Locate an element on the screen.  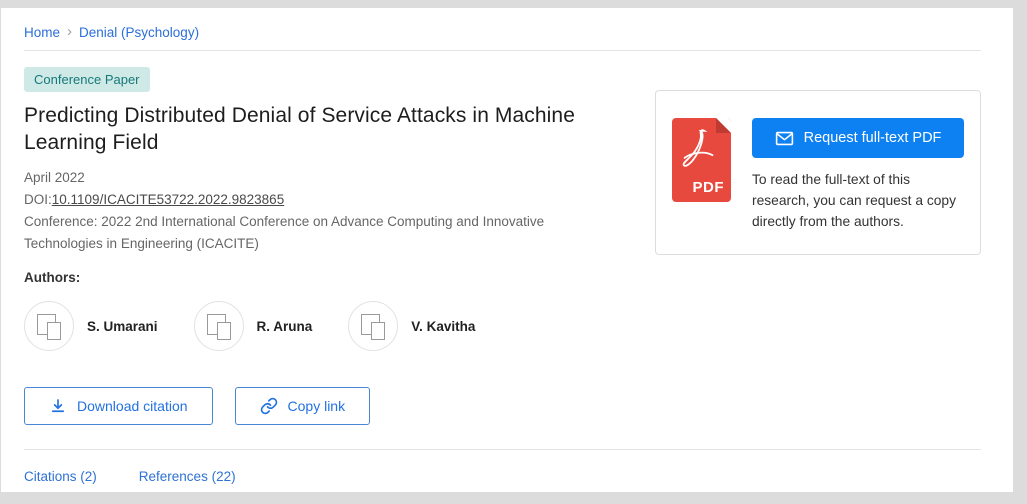
author-item: V. Kavitha is located at coordinates (411, 326).